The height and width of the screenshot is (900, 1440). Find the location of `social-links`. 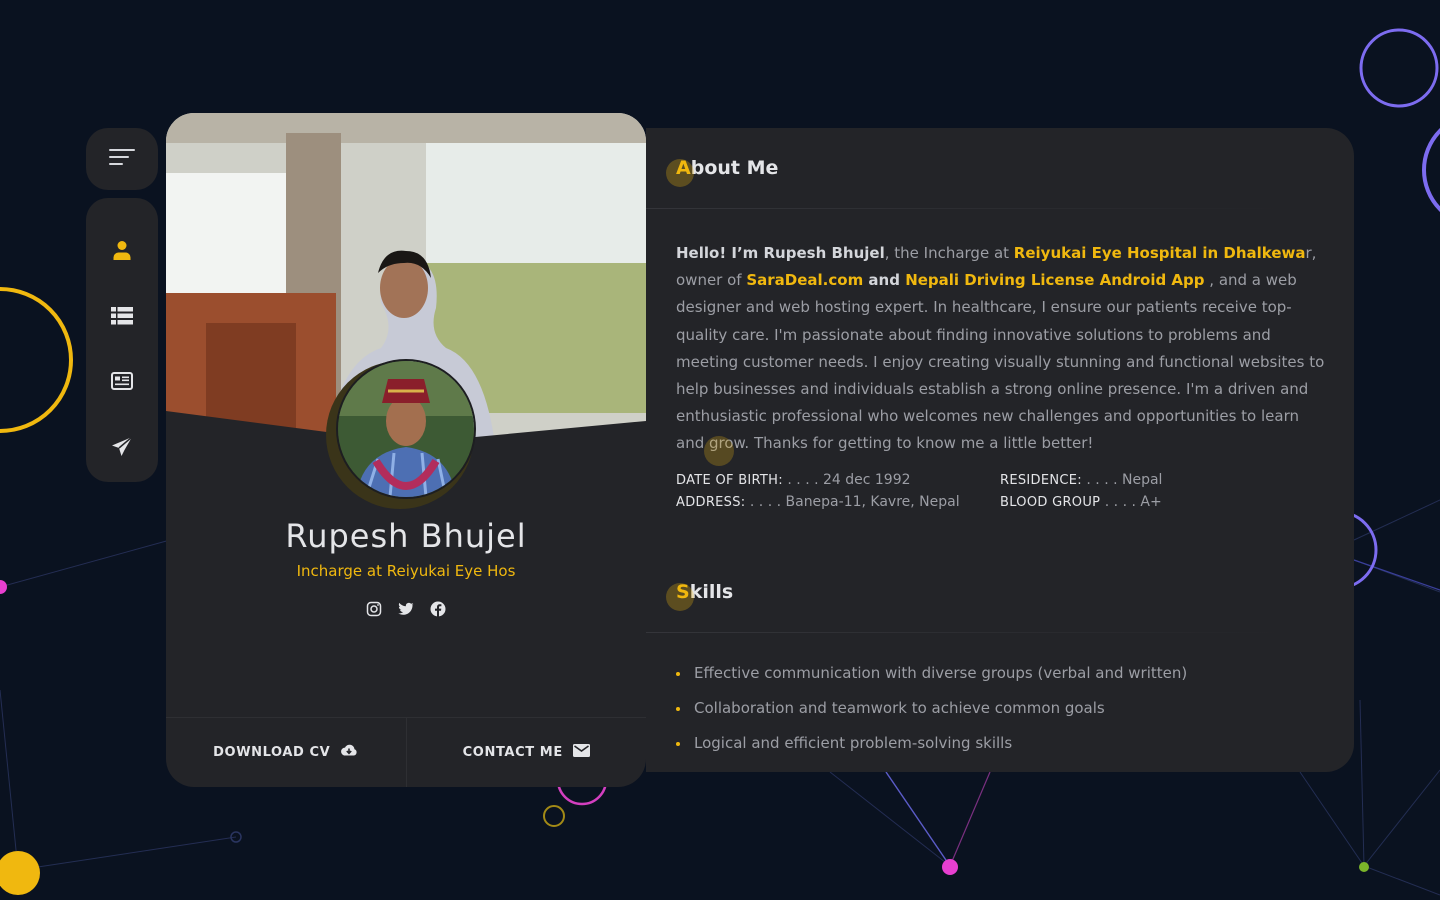

social-links is located at coordinates (406, 609).